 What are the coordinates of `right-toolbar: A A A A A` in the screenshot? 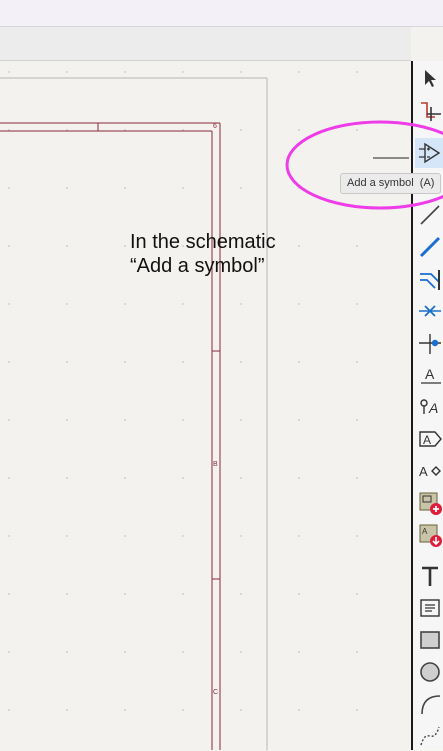 It's located at (427, 405).